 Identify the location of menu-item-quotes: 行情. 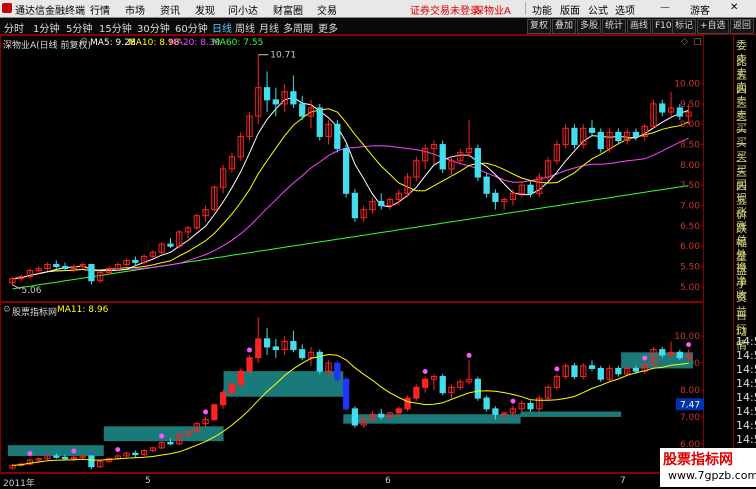
(100, 9).